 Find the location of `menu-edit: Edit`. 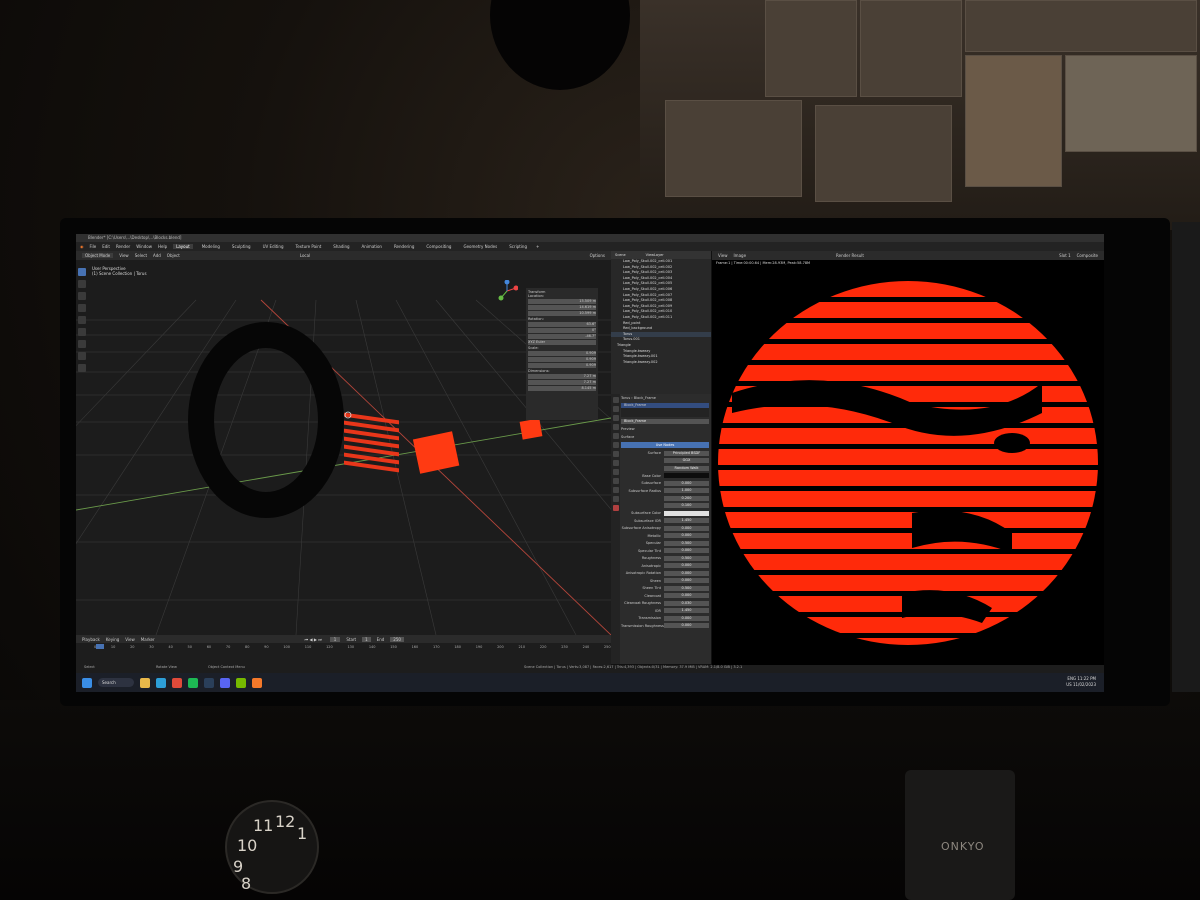

menu-edit: Edit is located at coordinates (106, 246).